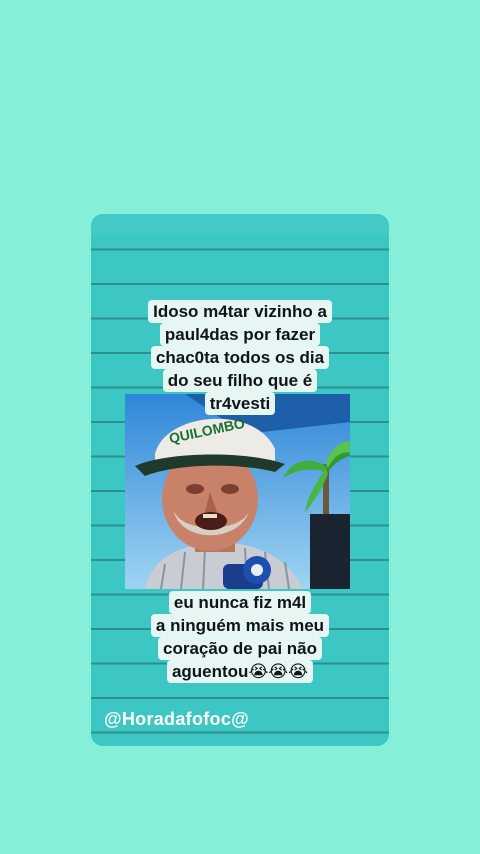 The height and width of the screenshot is (854, 480). I want to click on news-photo: QUILOMBO, so click(237, 491).